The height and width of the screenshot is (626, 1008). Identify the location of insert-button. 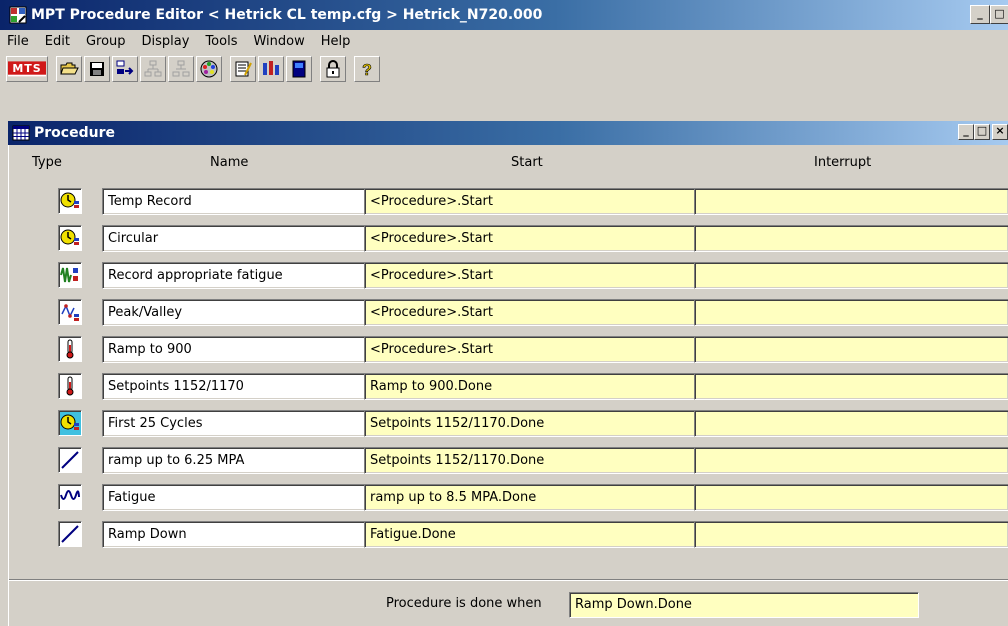
(125, 69).